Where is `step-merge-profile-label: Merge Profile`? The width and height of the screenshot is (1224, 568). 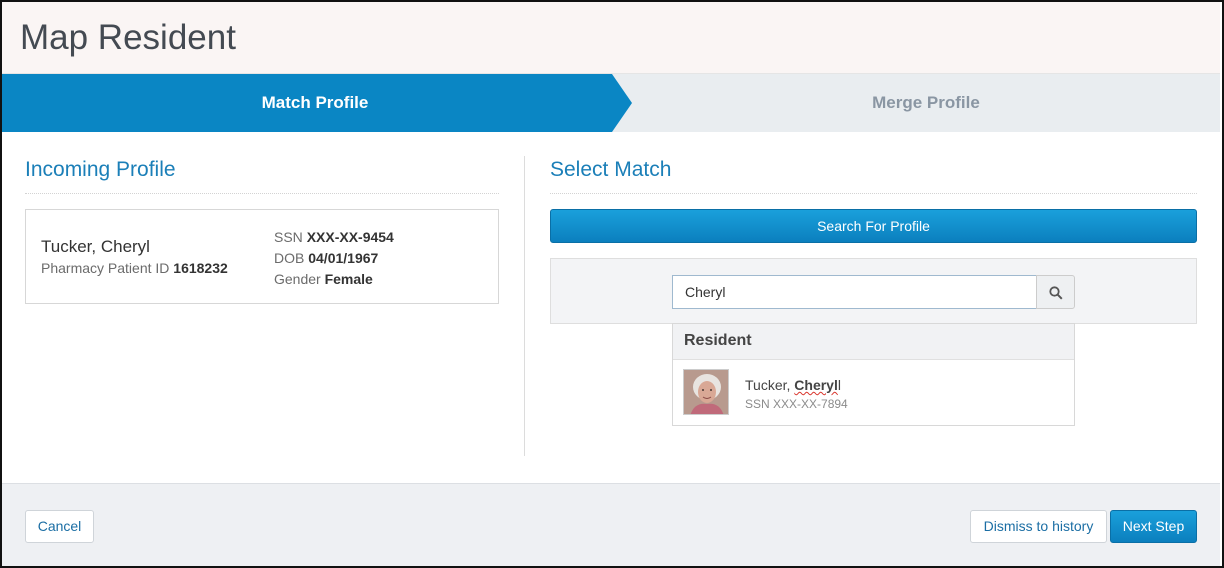 step-merge-profile-label: Merge Profile is located at coordinates (926, 103).